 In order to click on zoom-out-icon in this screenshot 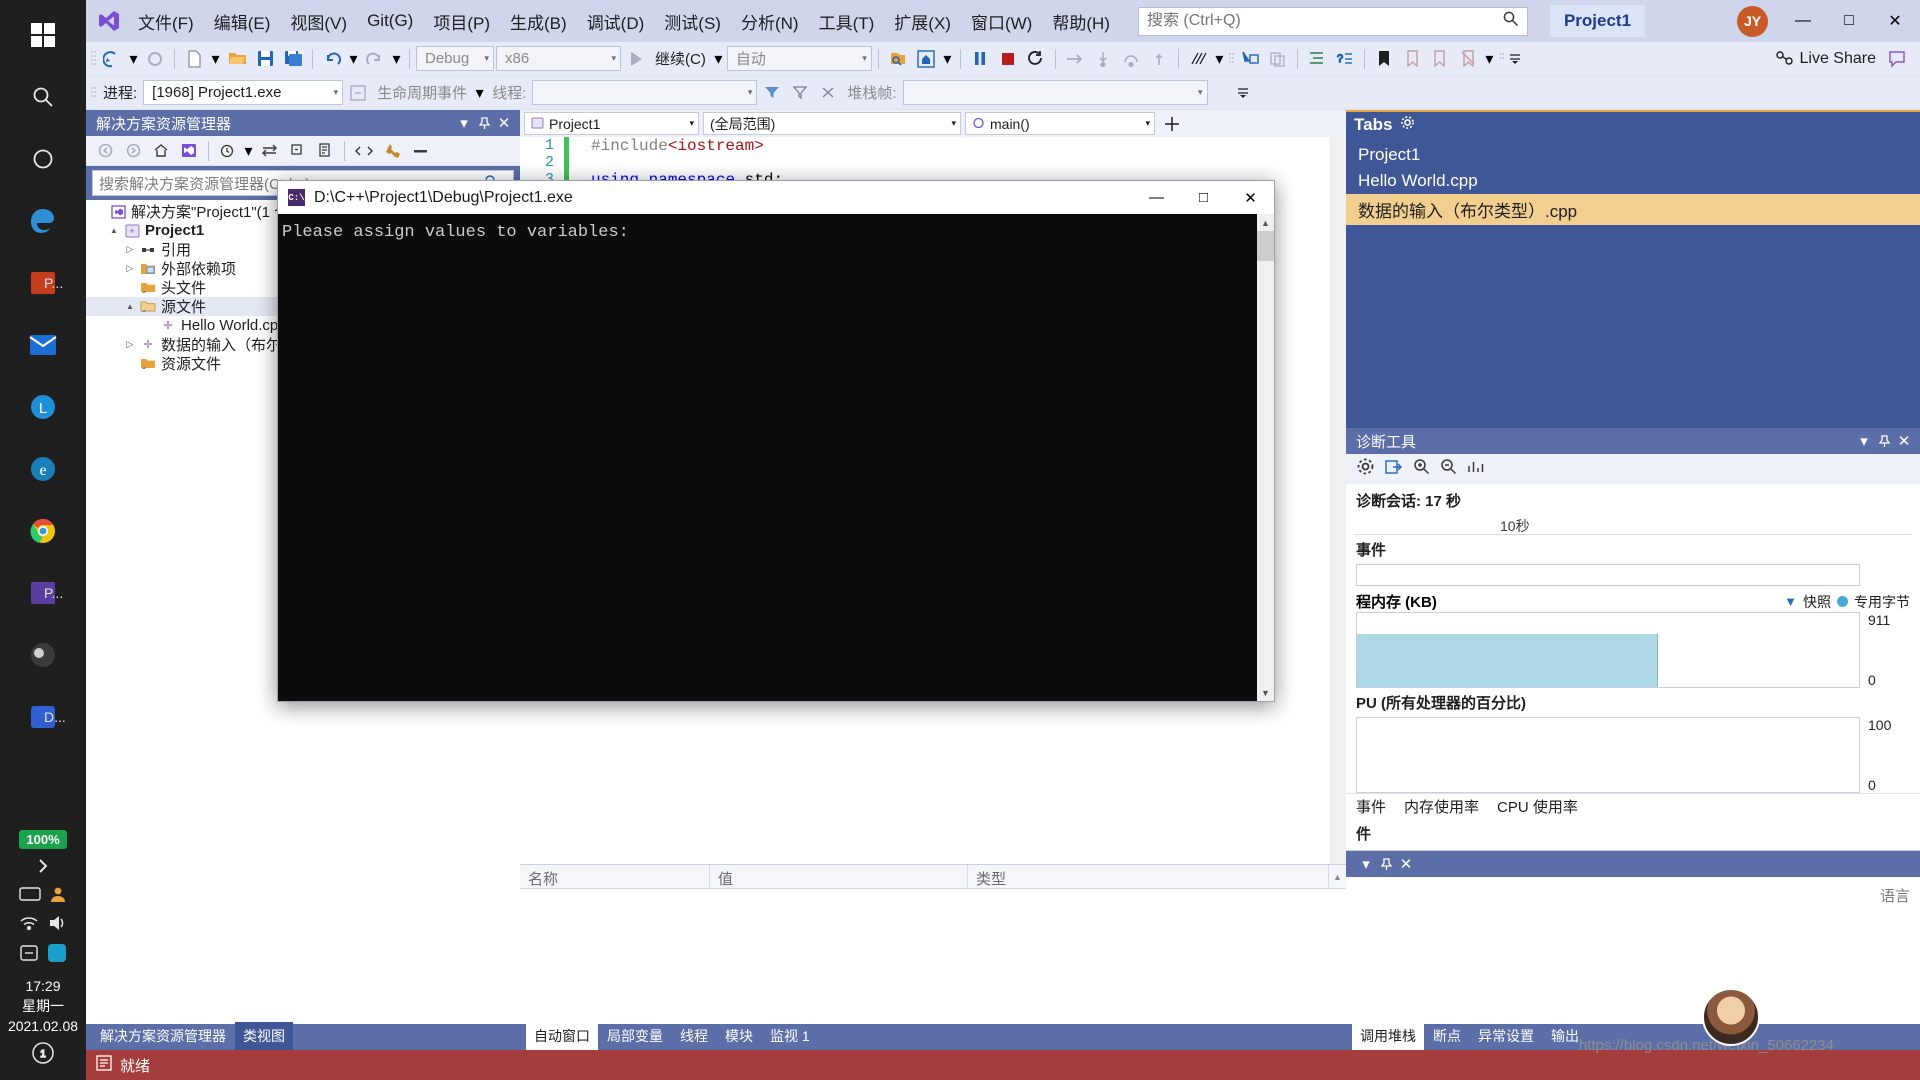, I will do `click(1448, 469)`.